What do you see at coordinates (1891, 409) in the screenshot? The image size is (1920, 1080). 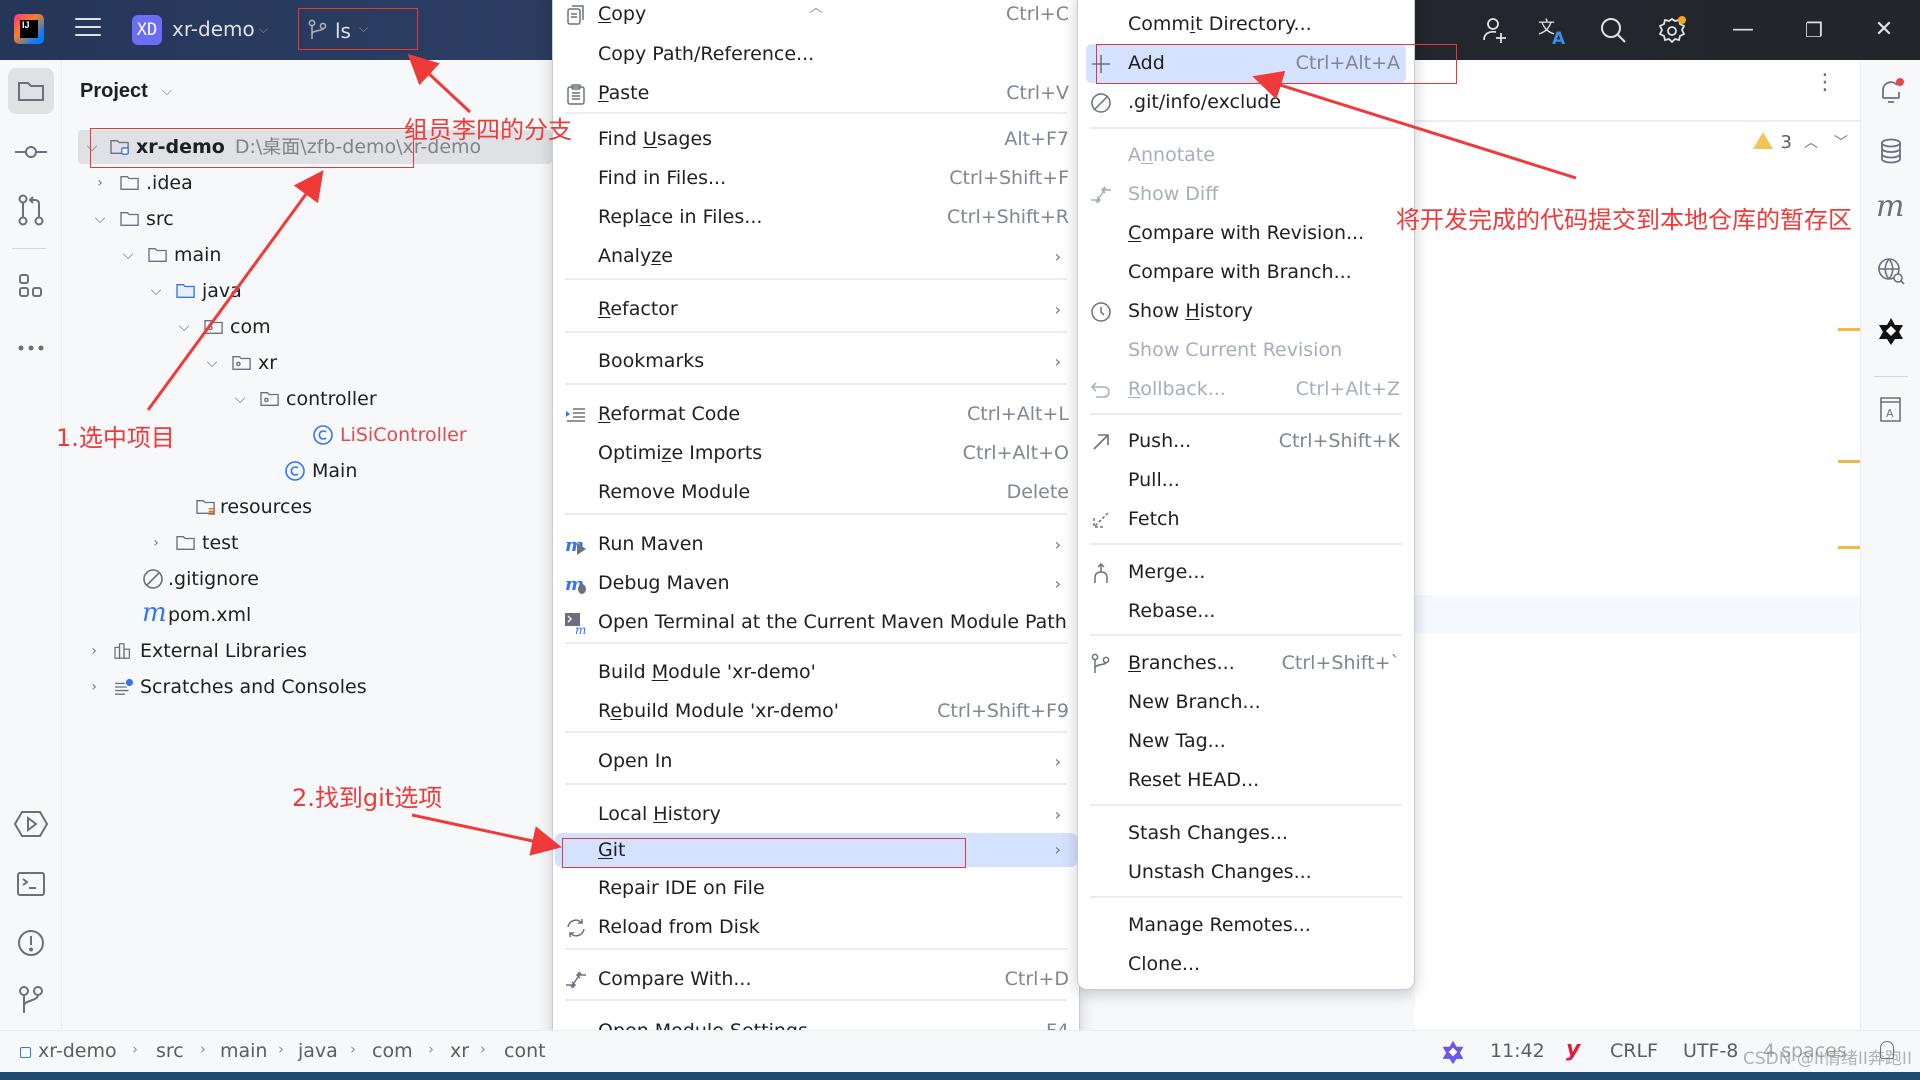 I see `dictionary-icon: A` at bounding box center [1891, 409].